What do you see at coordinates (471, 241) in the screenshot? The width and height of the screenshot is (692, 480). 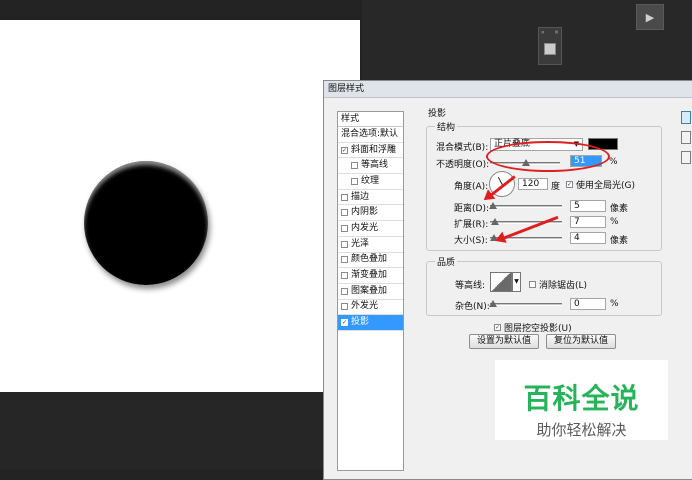 I see `size-label: 大小(S):` at bounding box center [471, 241].